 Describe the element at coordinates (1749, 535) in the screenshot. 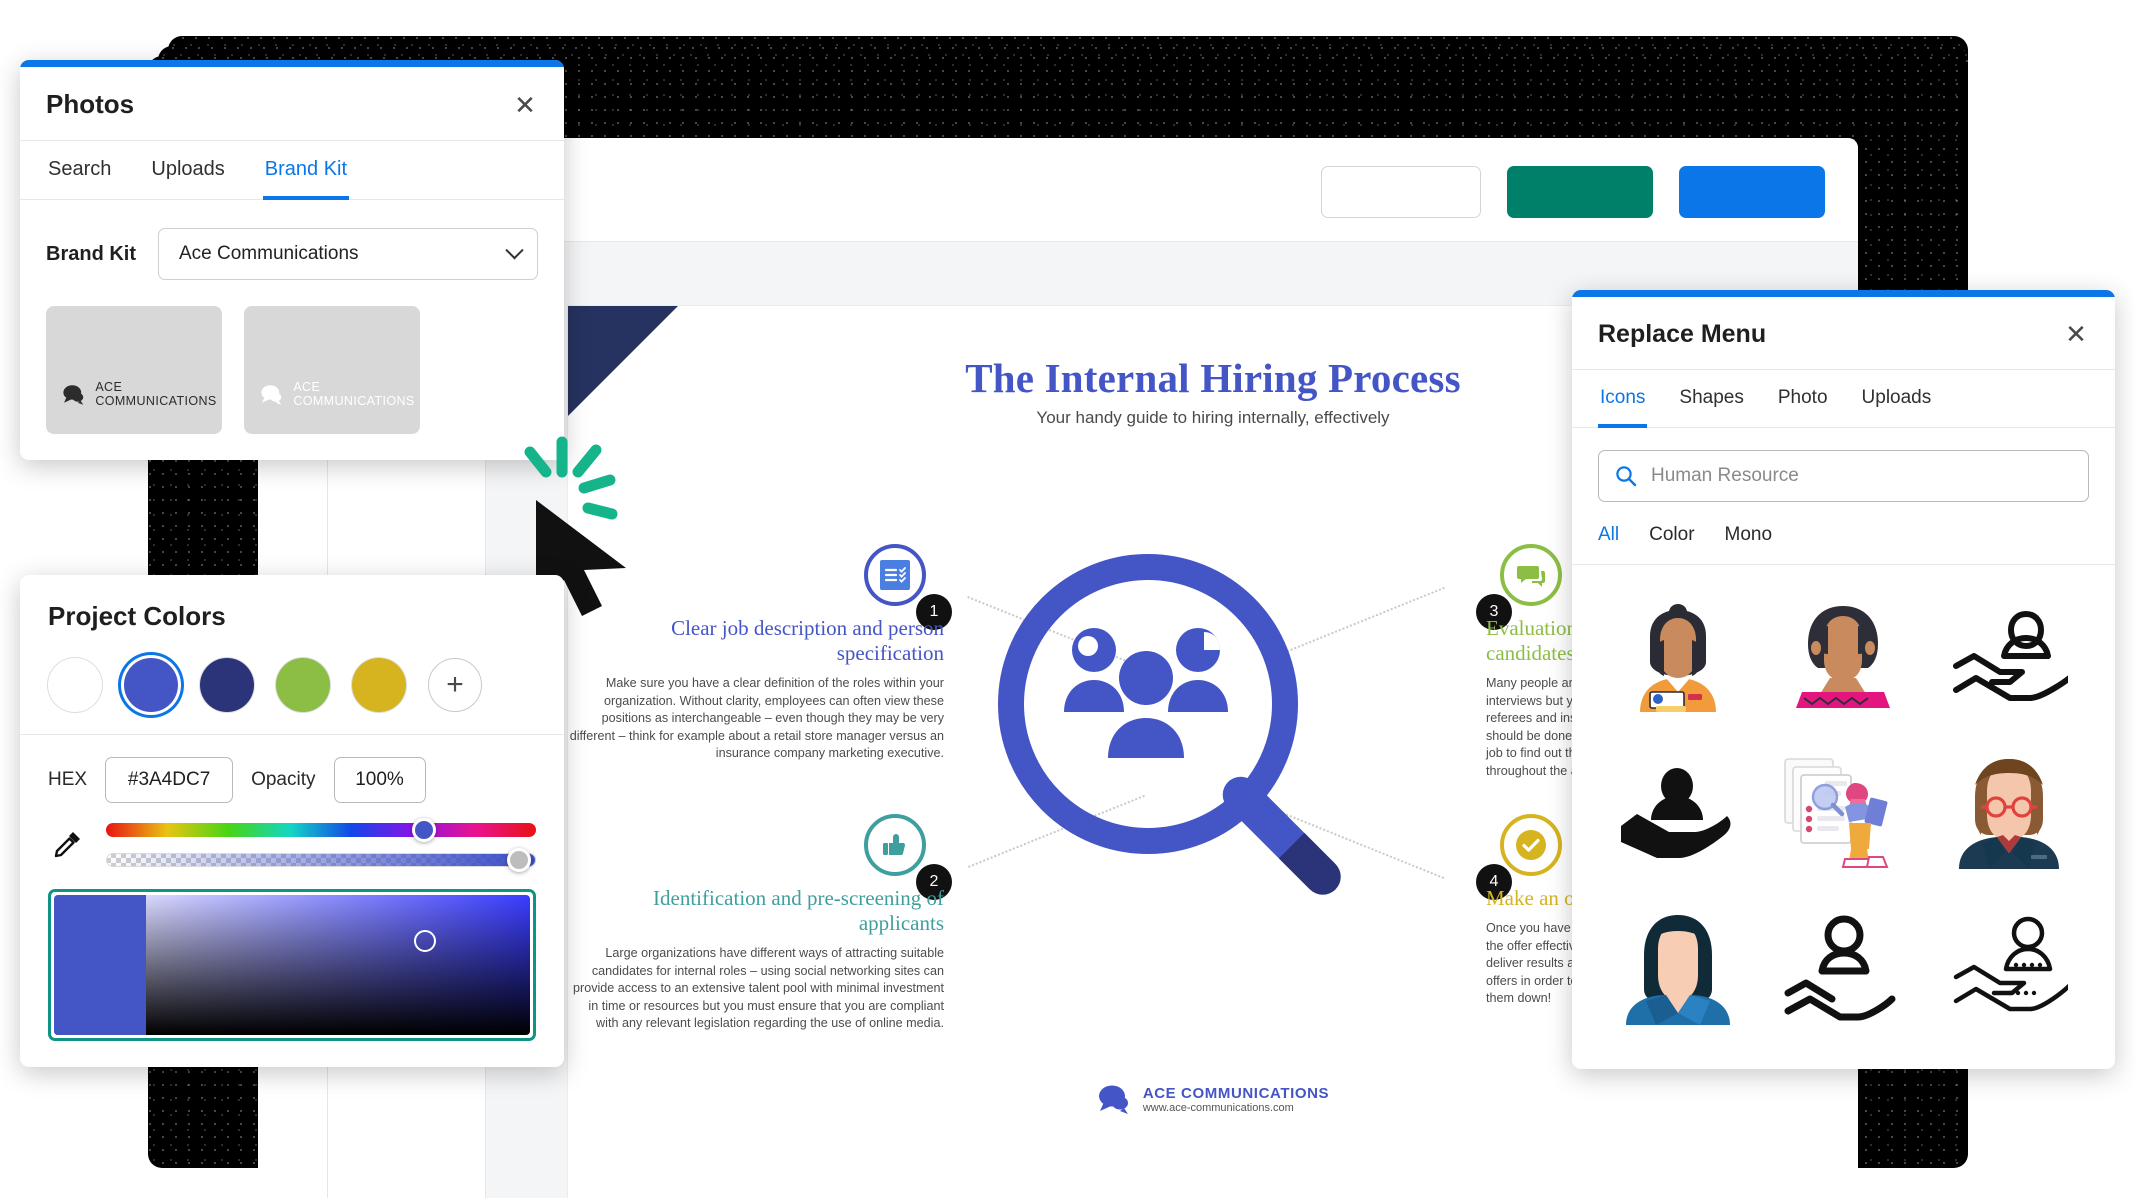

I see `filter-mono: Mono` at that location.